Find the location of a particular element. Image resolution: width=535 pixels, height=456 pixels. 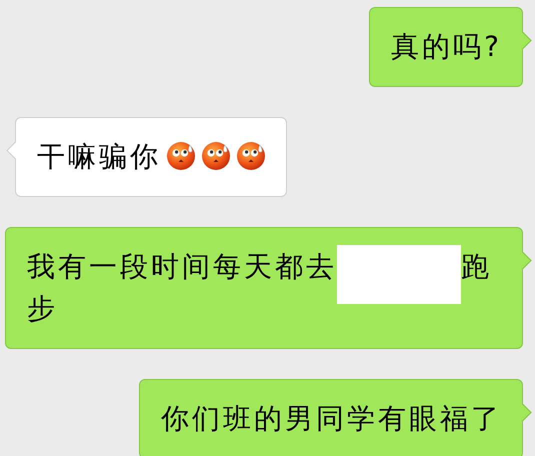

message-text: 你们班的男同学有眼福了 is located at coordinates (331, 418).